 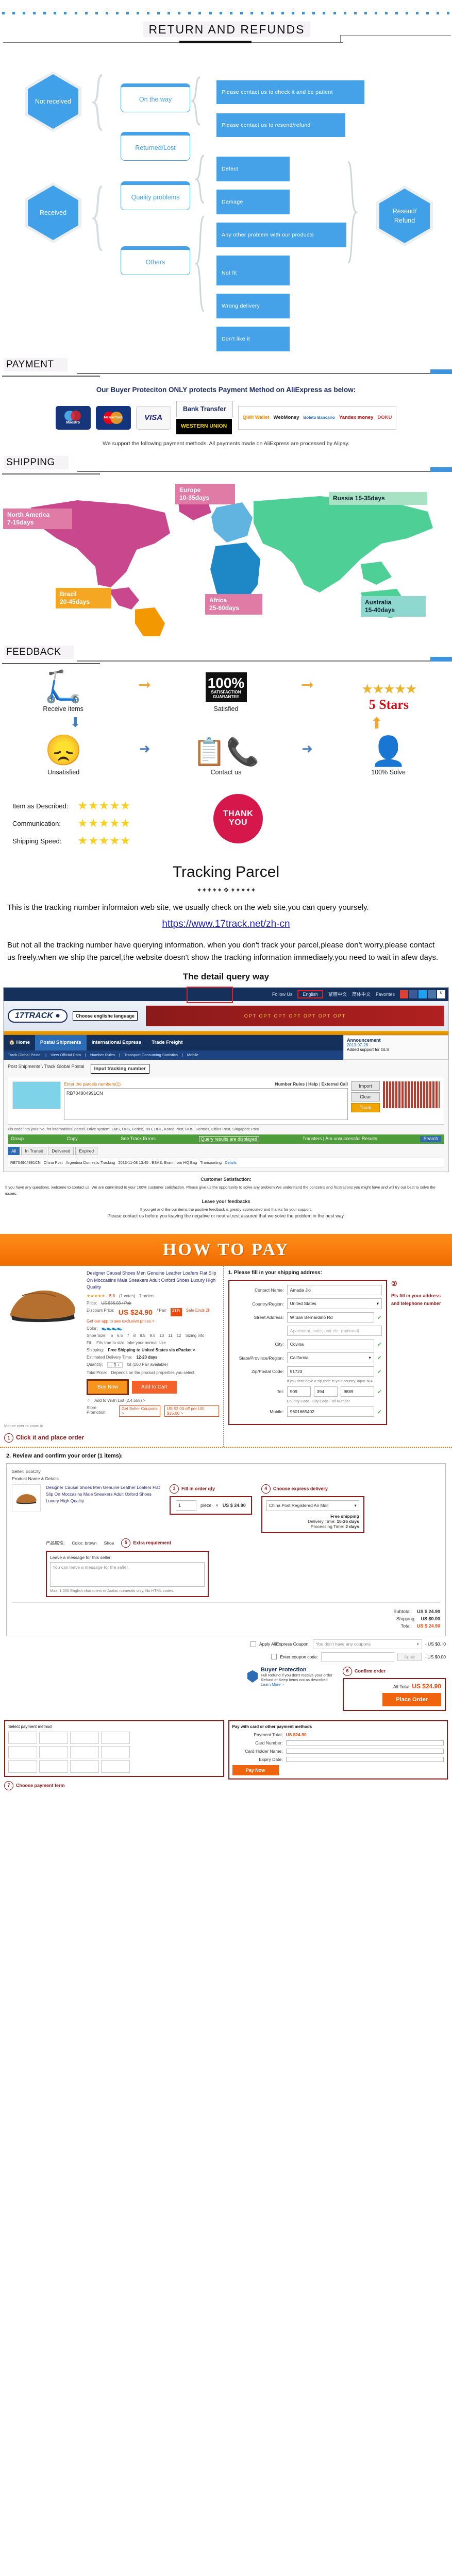 What do you see at coordinates (365, 1096) in the screenshot?
I see `clear-button: Clear` at bounding box center [365, 1096].